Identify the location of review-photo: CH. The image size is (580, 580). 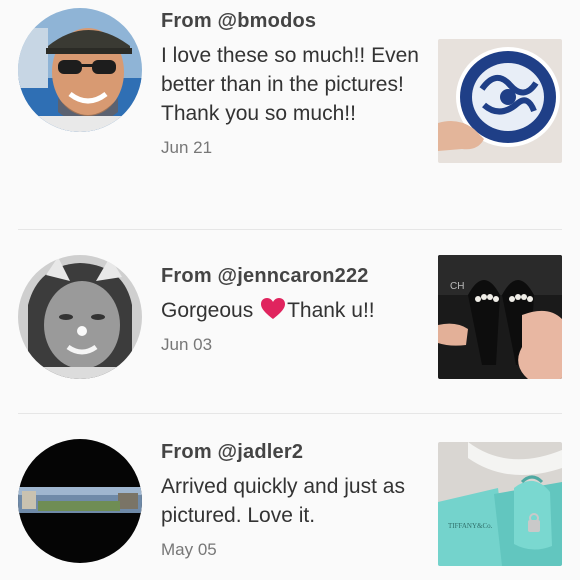
(500, 317).